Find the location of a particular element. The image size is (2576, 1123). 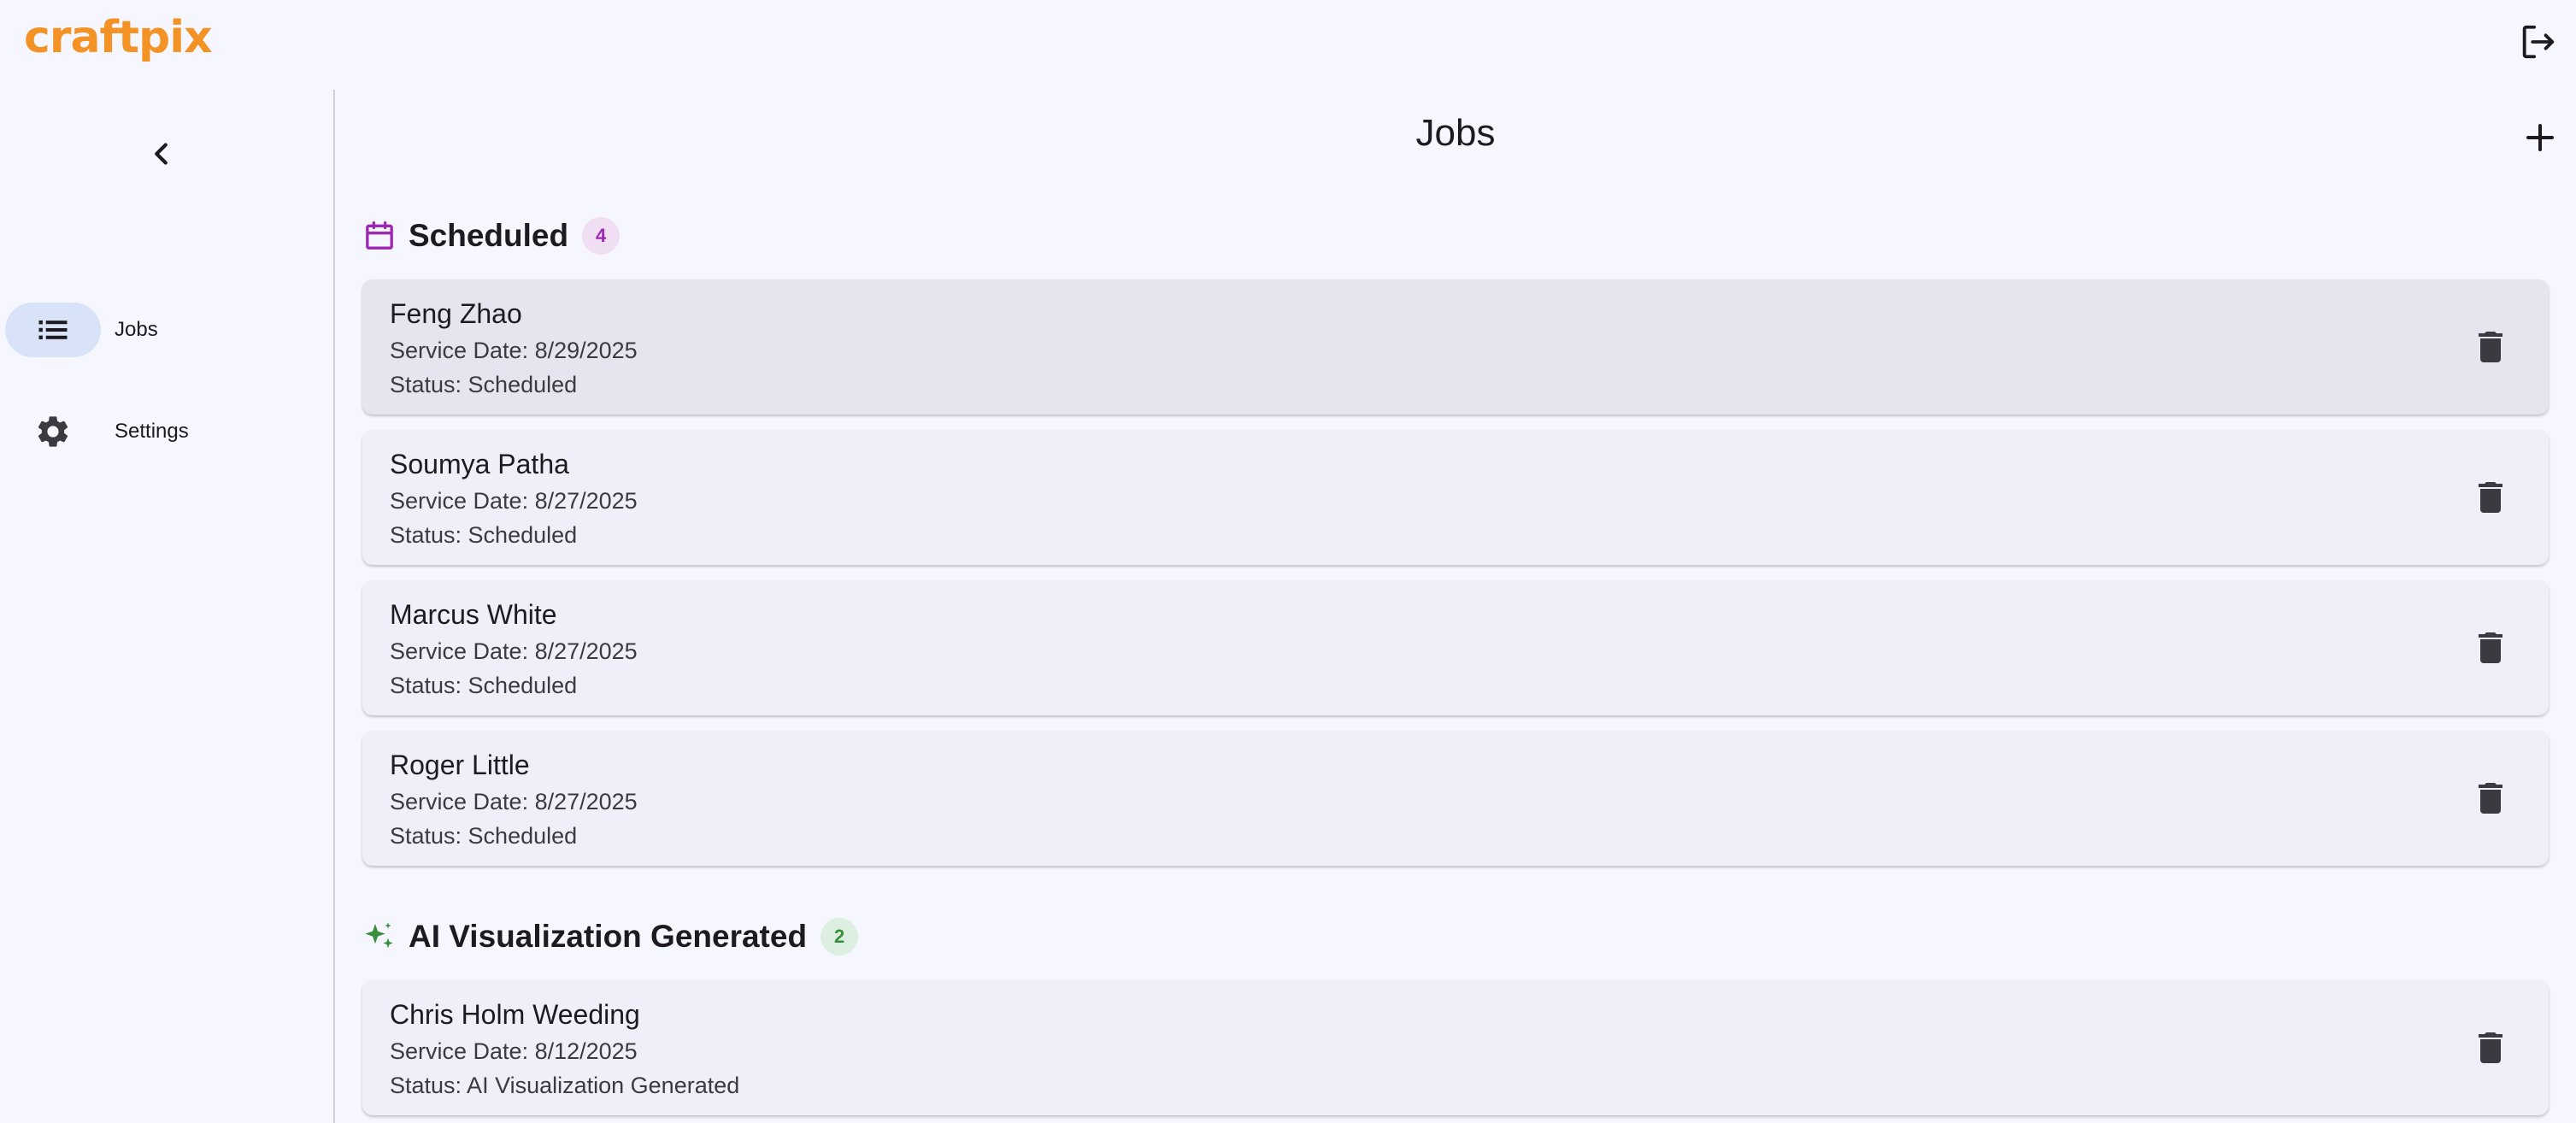

job-service-date: Service Date: 8/12/2025 is located at coordinates (514, 1051).